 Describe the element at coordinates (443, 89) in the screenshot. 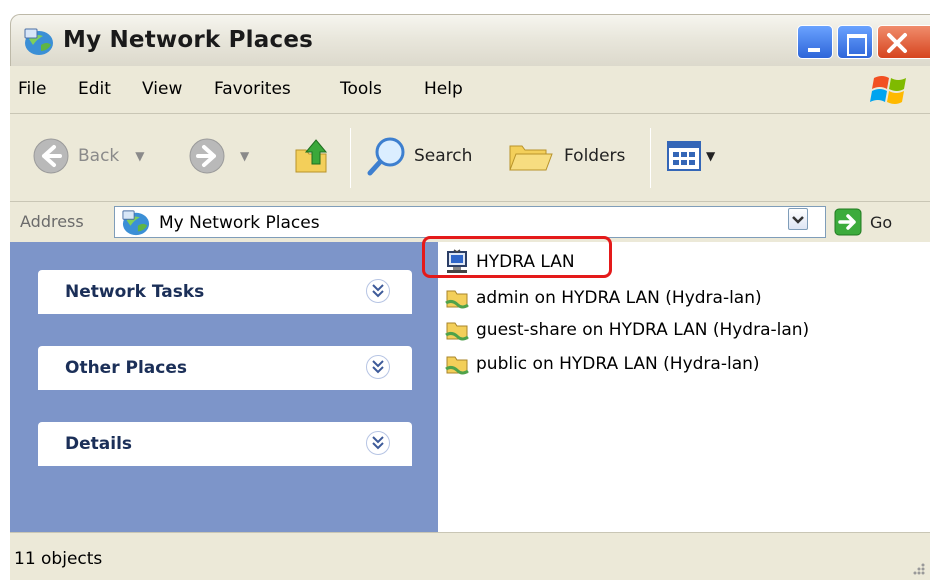

I see `menu-help: Help` at that location.